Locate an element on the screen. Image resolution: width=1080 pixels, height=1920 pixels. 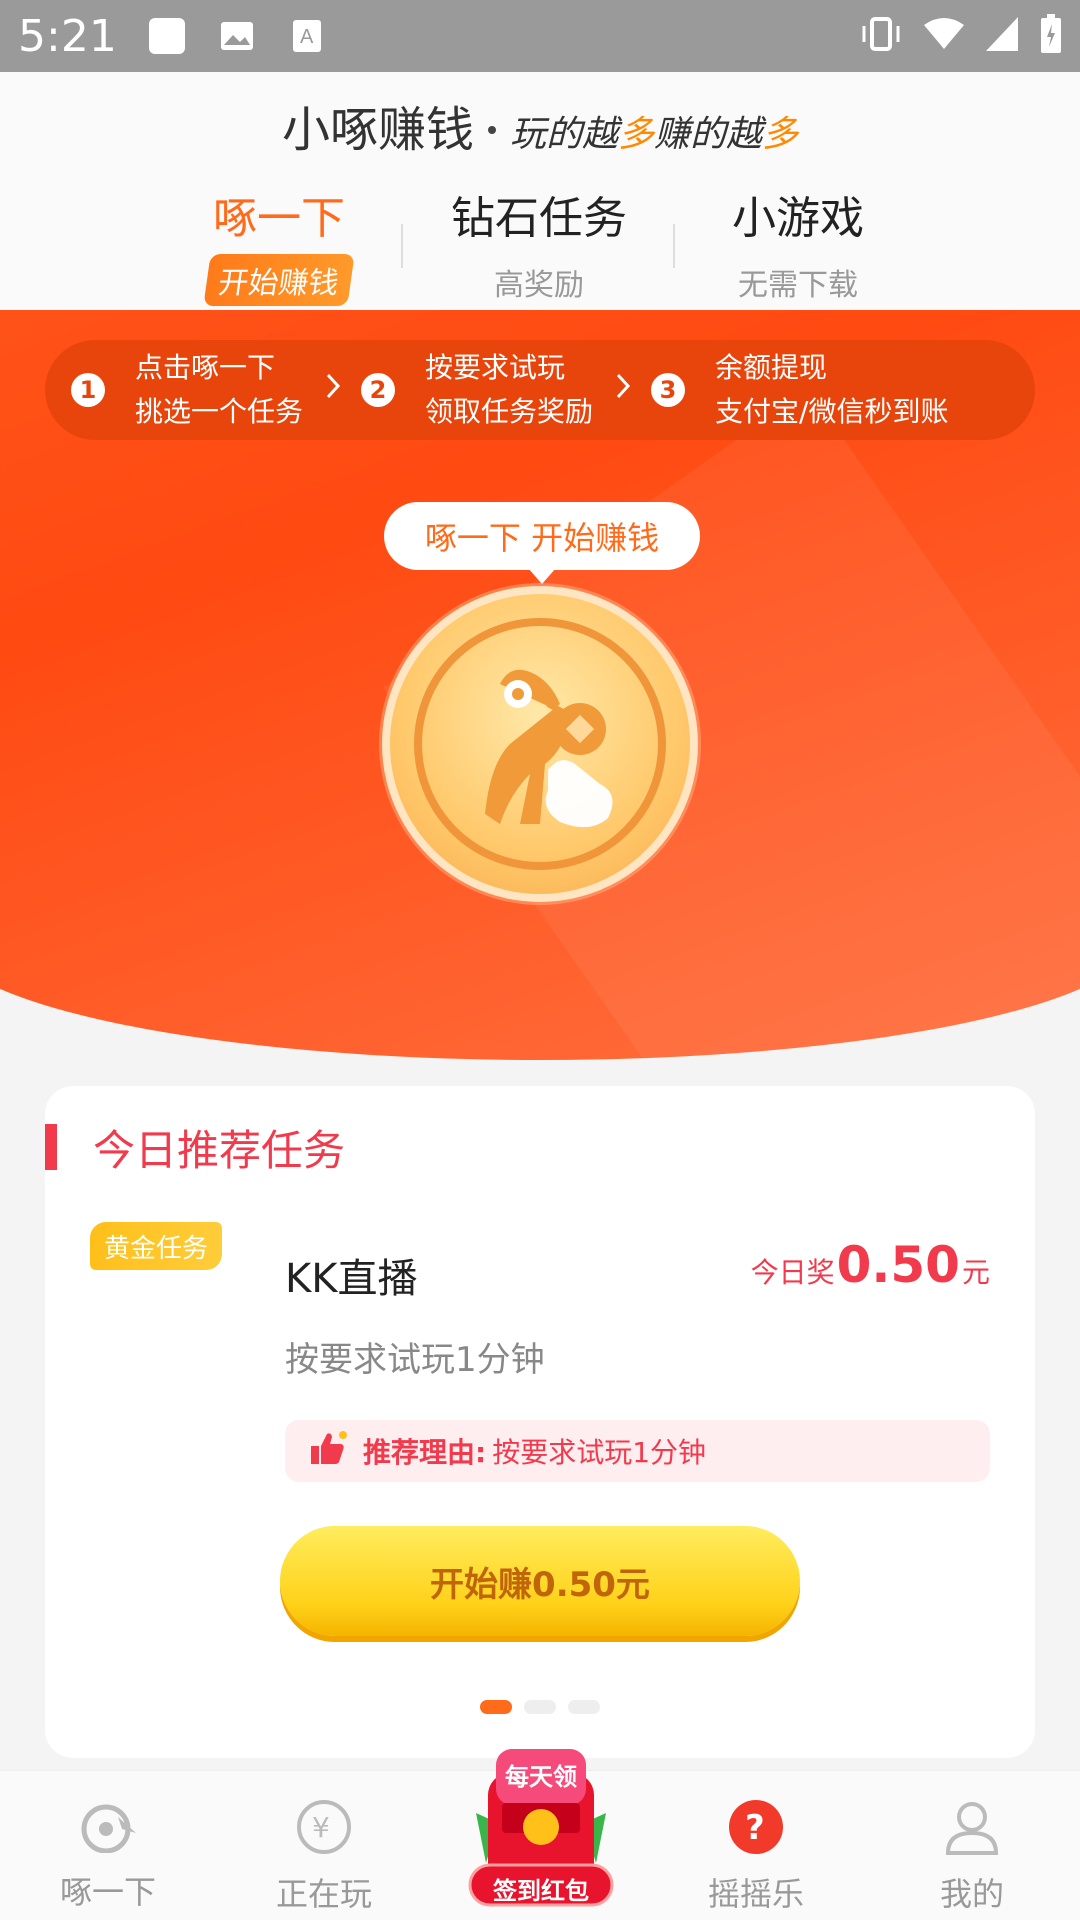
gold-task-badge: 黄金任务 is located at coordinates (156, 1246).